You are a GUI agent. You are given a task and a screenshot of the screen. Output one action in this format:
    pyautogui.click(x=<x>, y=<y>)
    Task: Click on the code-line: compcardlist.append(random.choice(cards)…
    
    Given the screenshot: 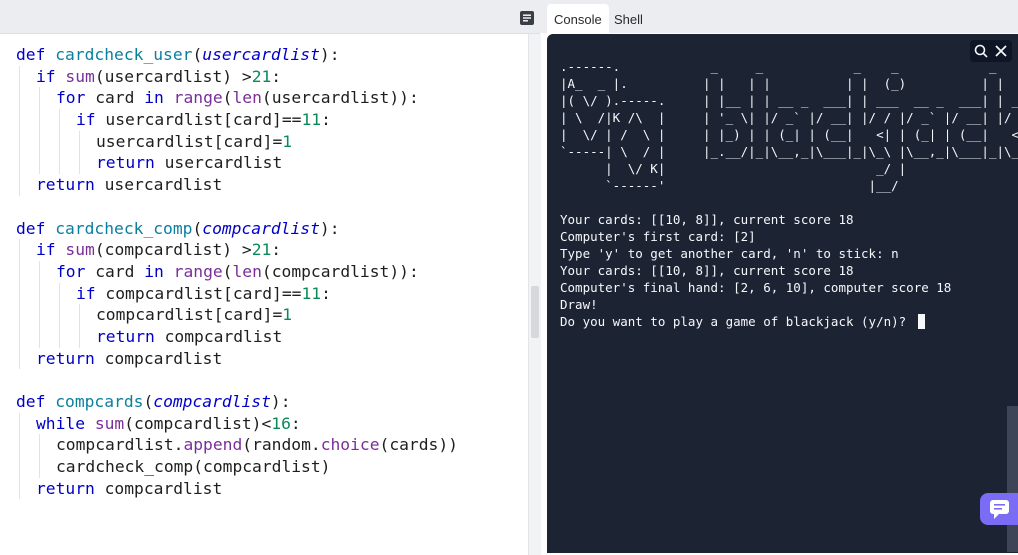 What is the action you would take?
    pyautogui.click(x=237, y=445)
    